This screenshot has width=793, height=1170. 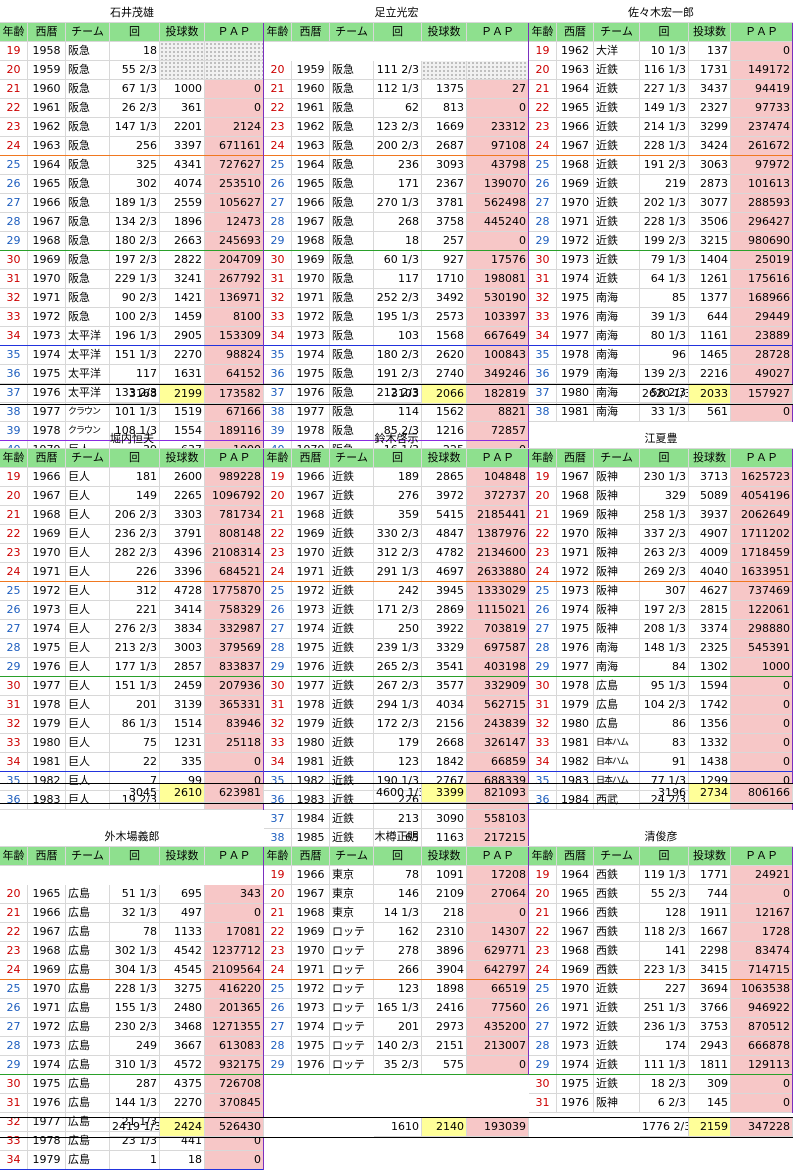 What do you see at coordinates (444, 951) in the screenshot?
I see `table-cell-pitches: 3896` at bounding box center [444, 951].